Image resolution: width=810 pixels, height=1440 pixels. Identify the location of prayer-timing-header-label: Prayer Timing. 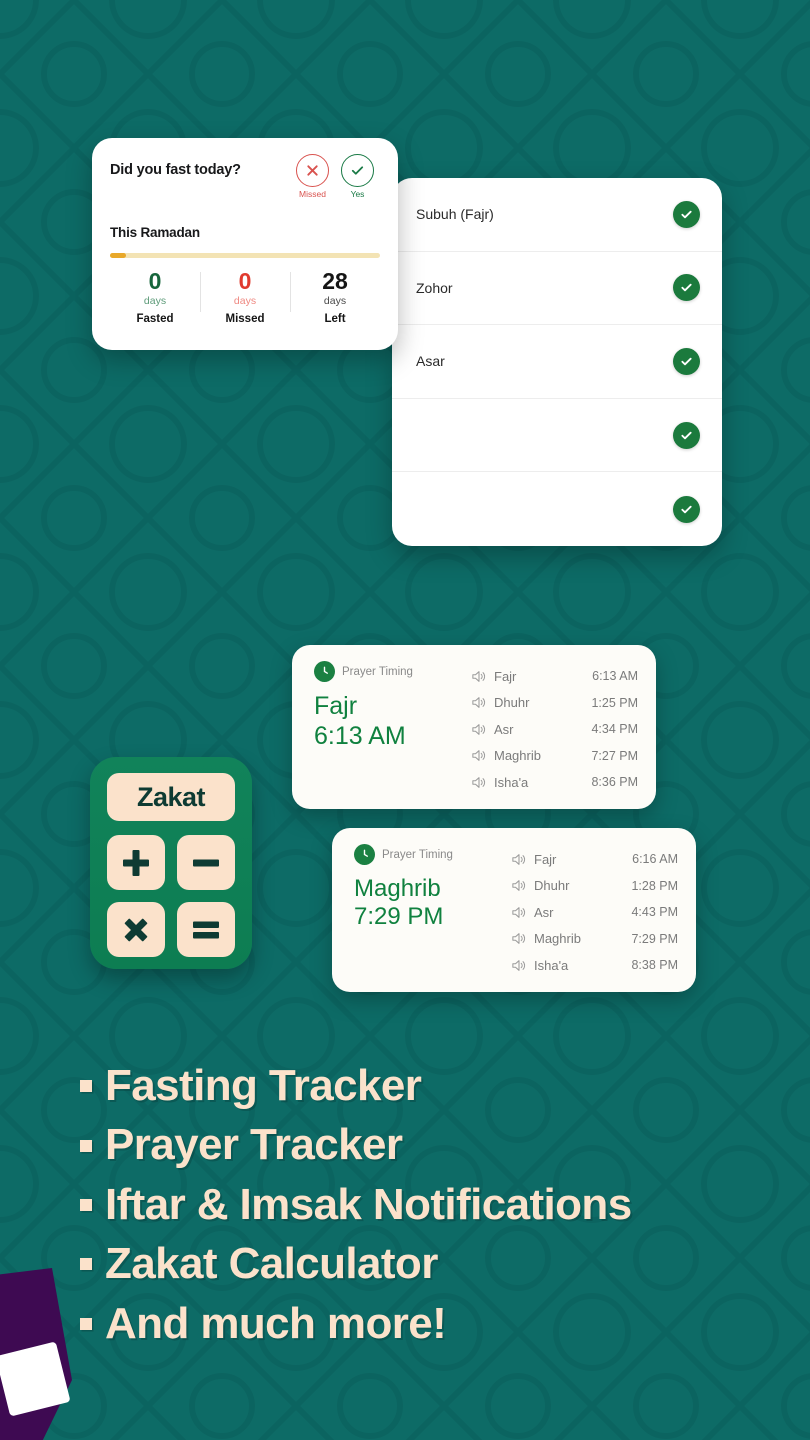
(417, 854).